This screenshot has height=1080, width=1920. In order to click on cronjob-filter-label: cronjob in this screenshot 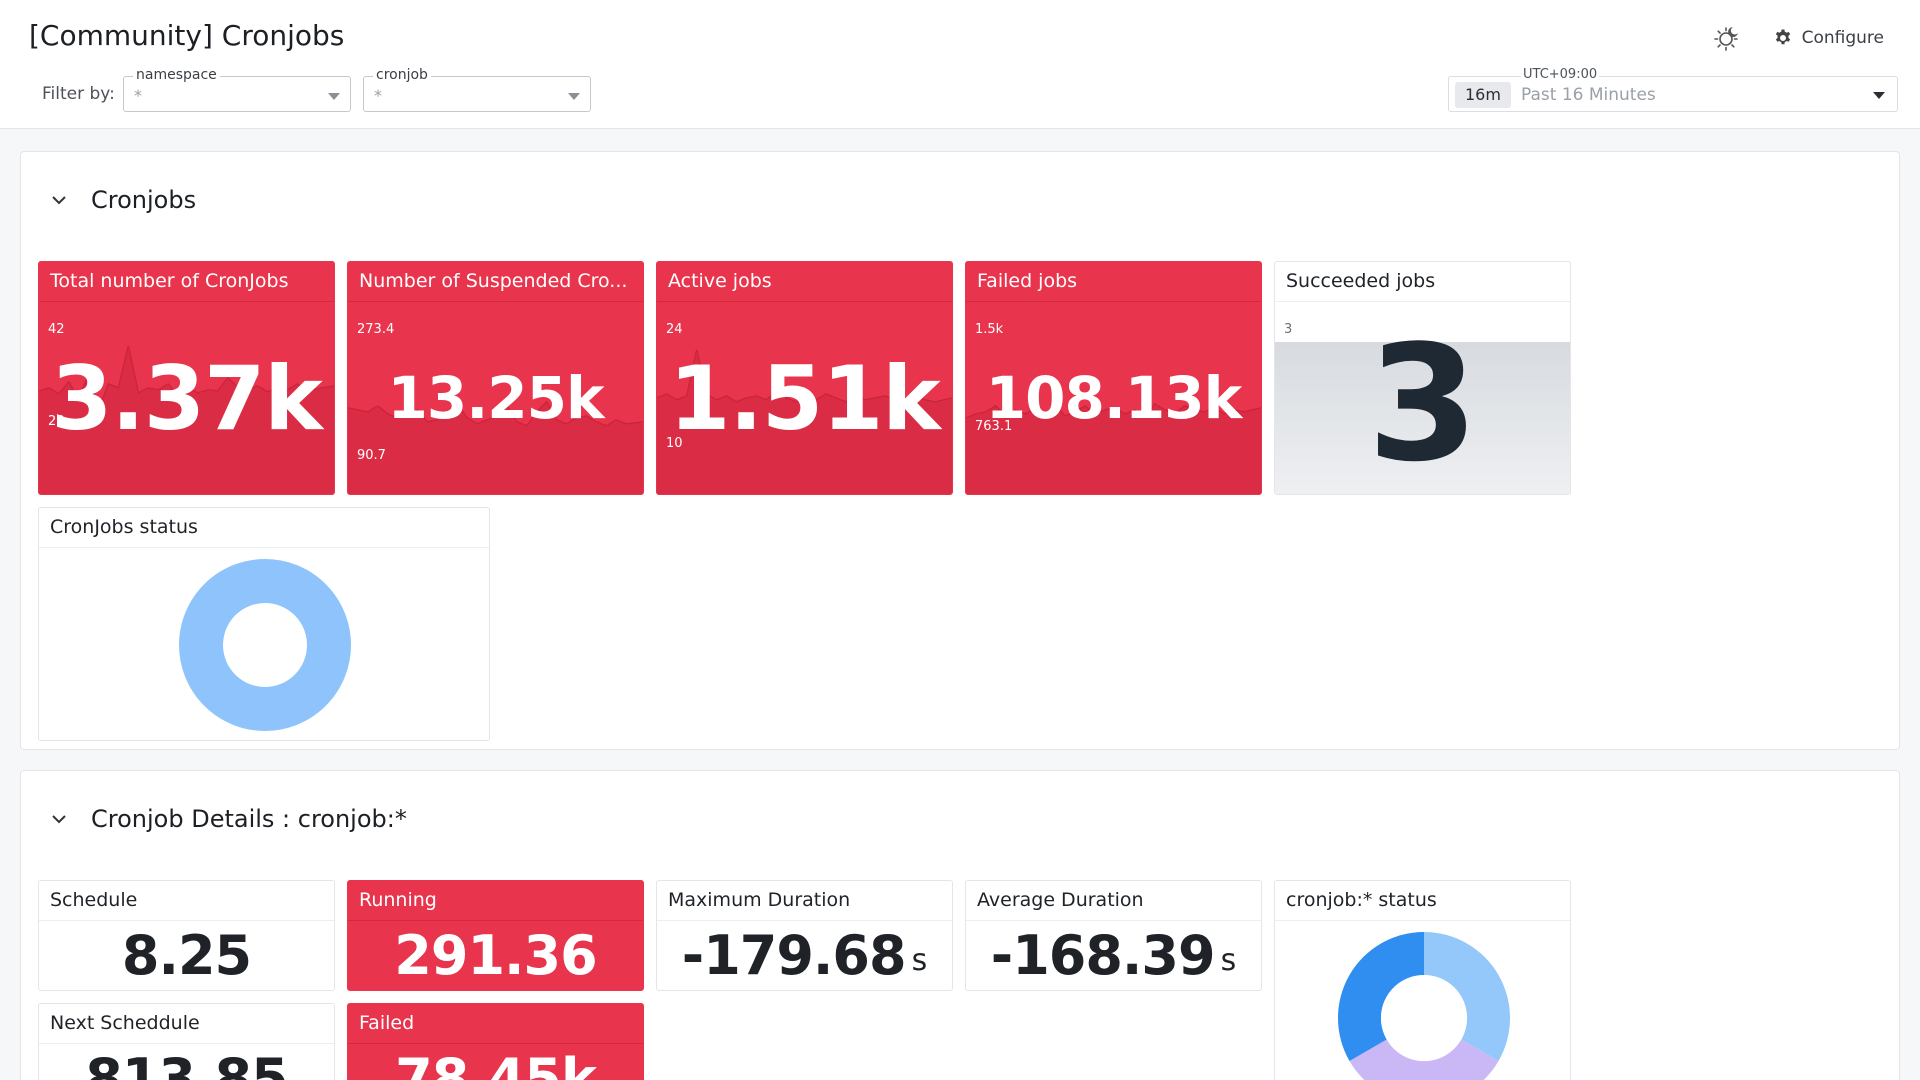, I will do `click(402, 75)`.